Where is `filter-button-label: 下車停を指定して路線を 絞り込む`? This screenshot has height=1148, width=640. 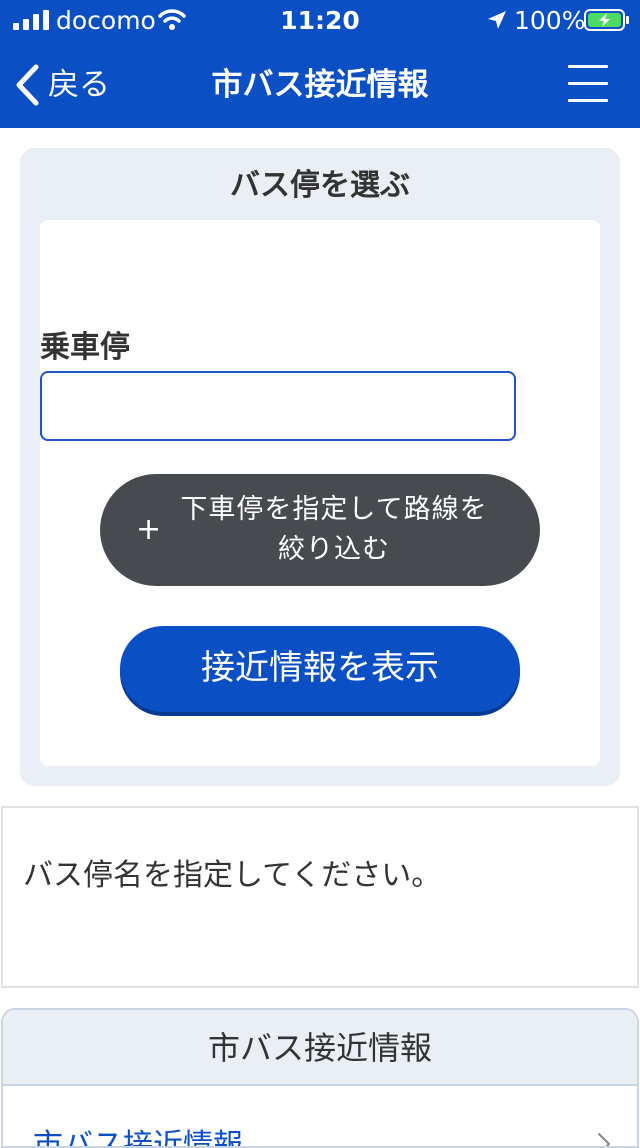 filter-button-label: 下車停を指定して路線を 絞り込む is located at coordinates (334, 530).